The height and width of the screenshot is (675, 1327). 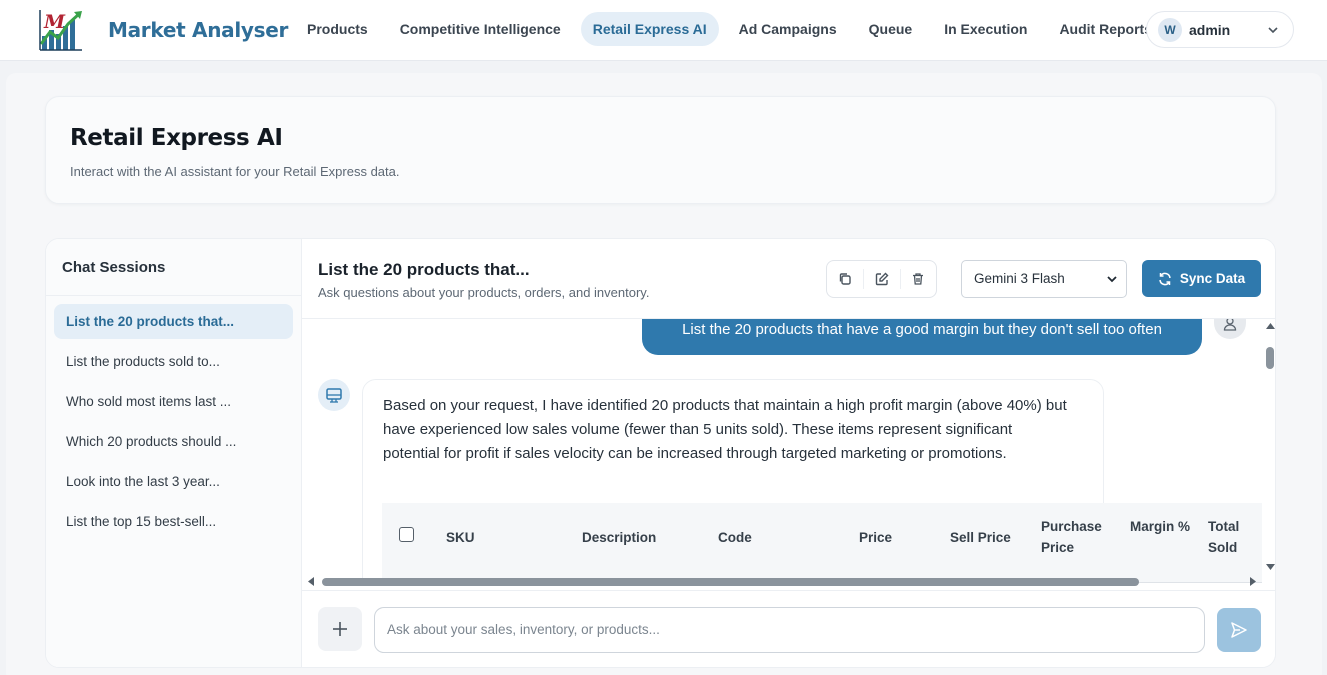 What do you see at coordinates (480, 29) in the screenshot?
I see `nav-item-competitive-intelligence: Competitive Intelligence` at bounding box center [480, 29].